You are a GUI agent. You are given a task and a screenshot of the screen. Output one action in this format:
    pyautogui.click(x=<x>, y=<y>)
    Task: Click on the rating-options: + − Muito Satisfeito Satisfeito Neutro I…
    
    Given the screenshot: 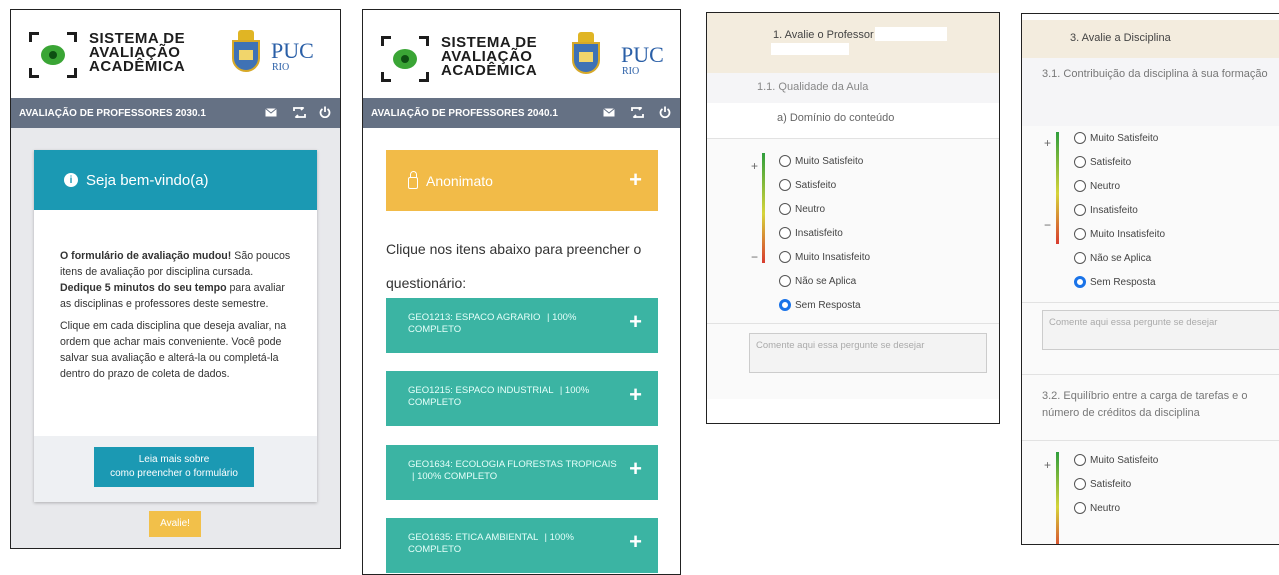 What is the action you would take?
    pyautogui.click(x=1150, y=335)
    